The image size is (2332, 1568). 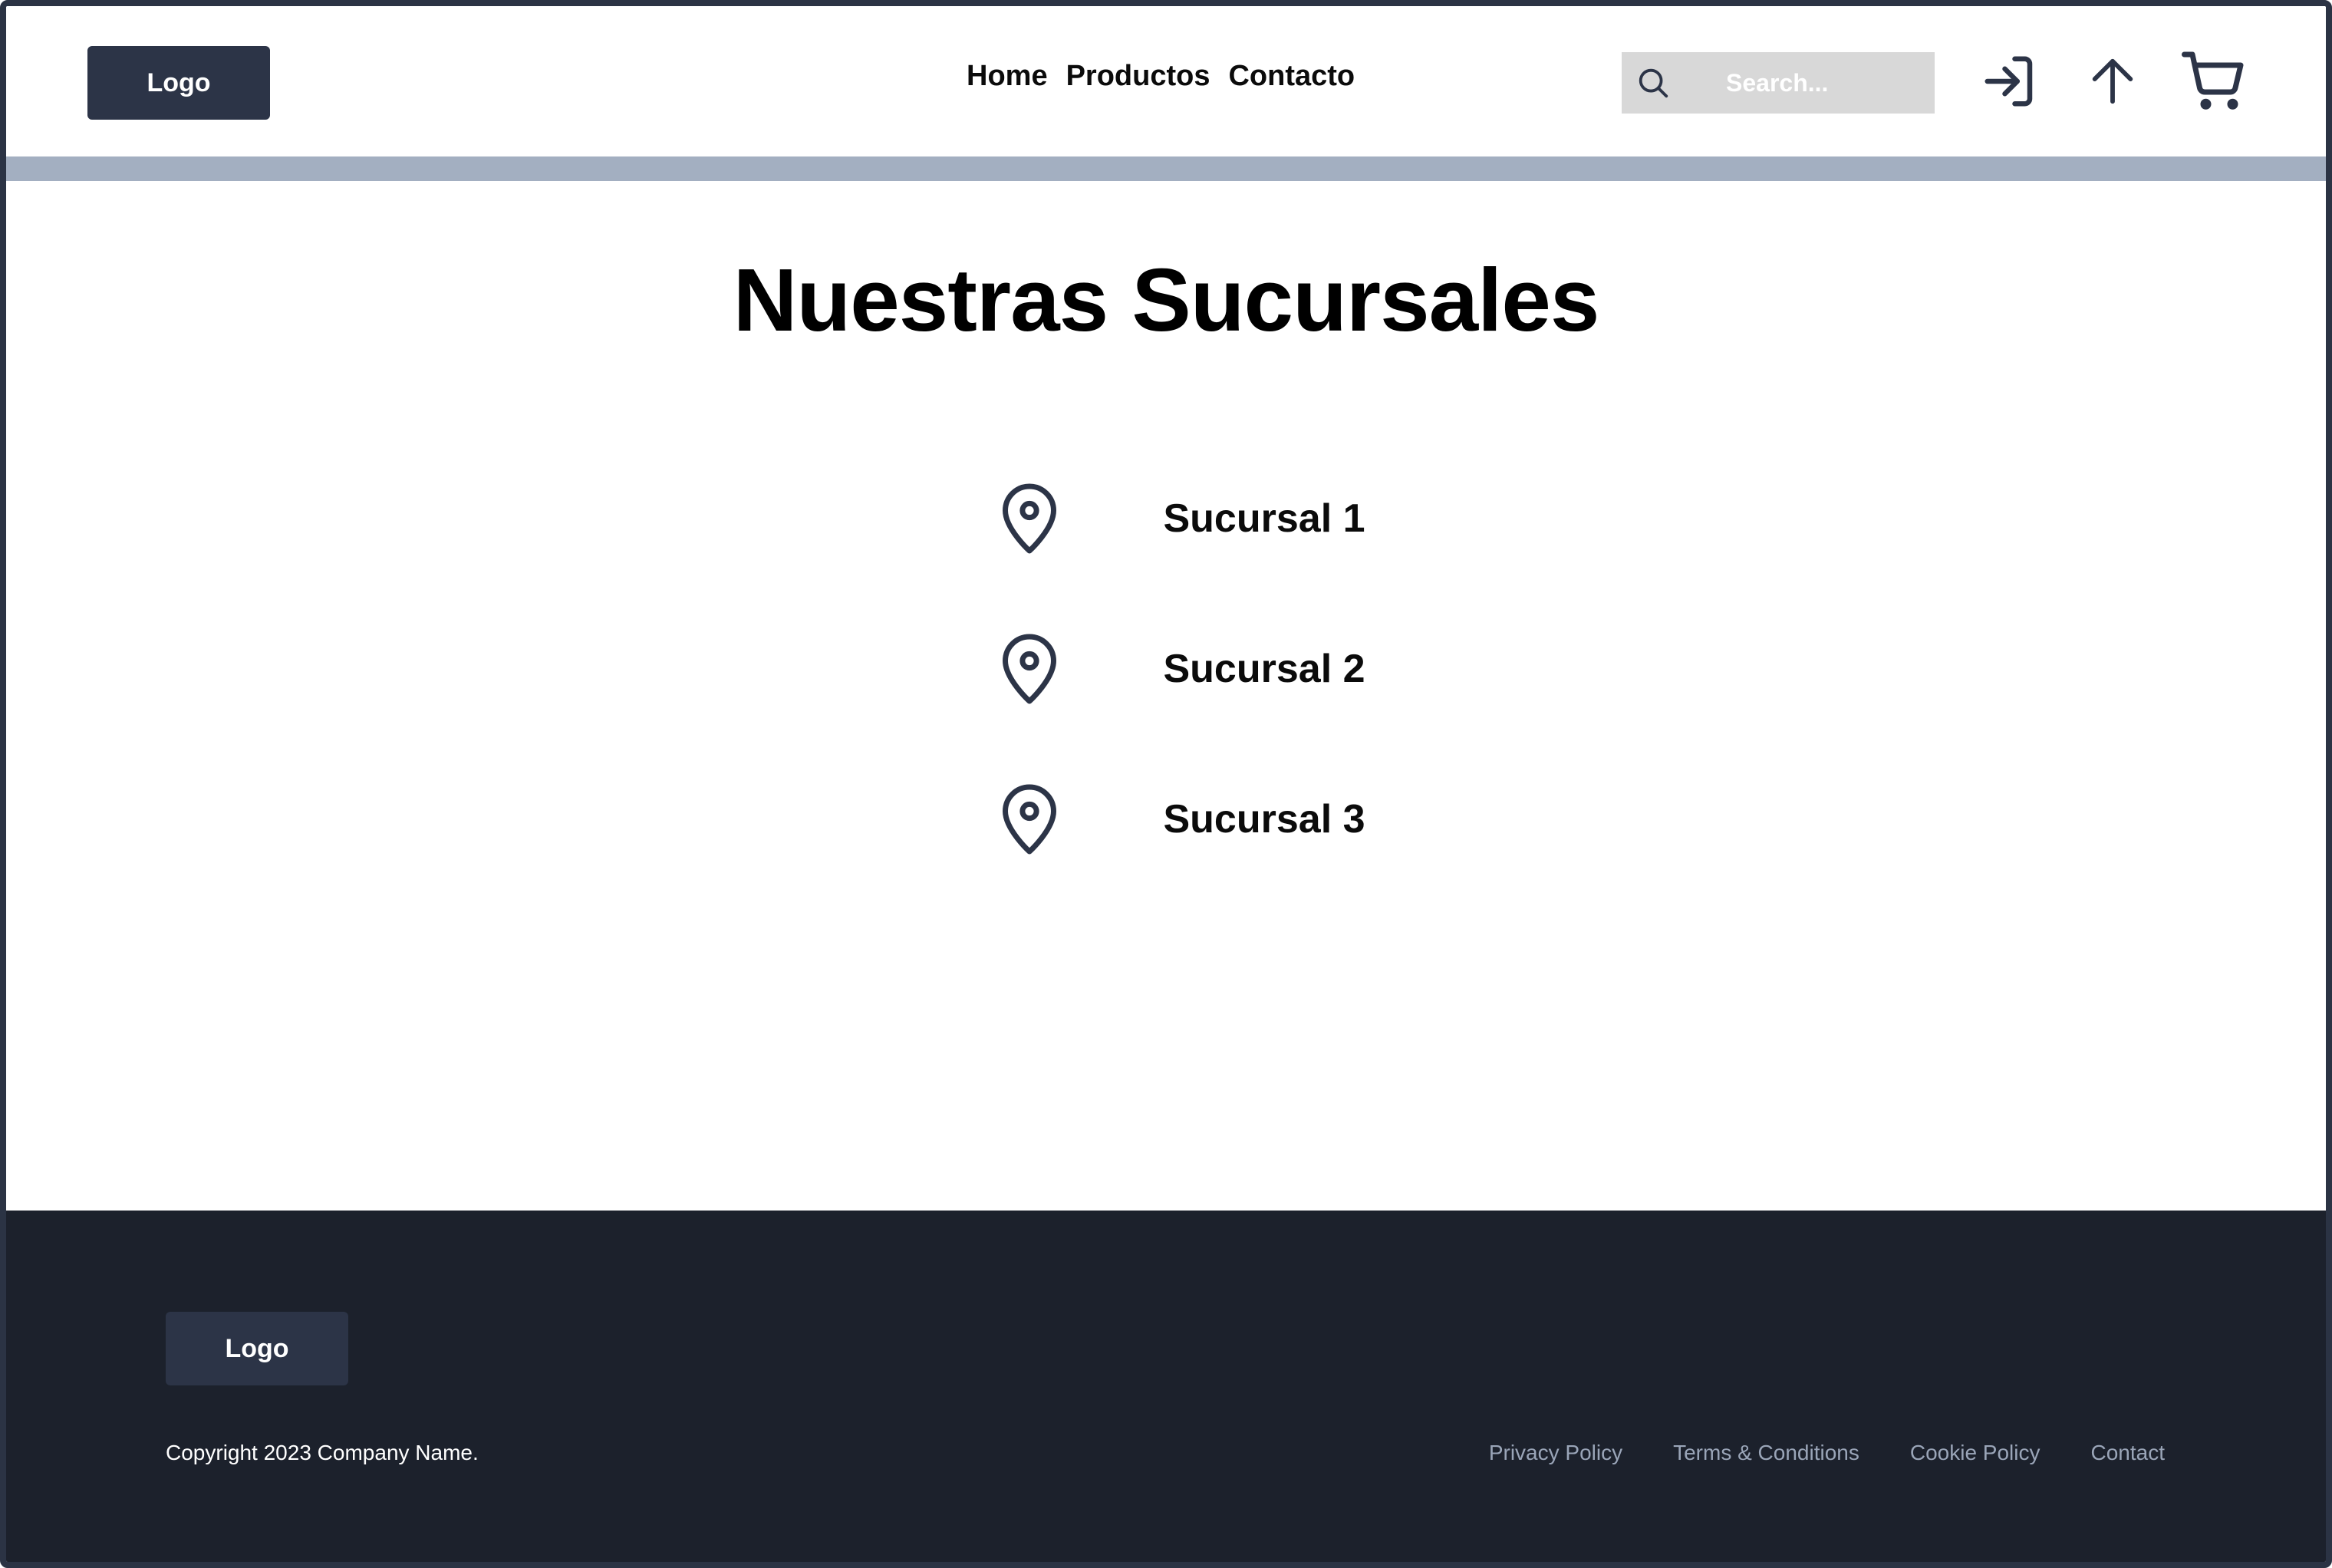 What do you see at coordinates (1291, 76) in the screenshot?
I see `nav-contacto: Contacto` at bounding box center [1291, 76].